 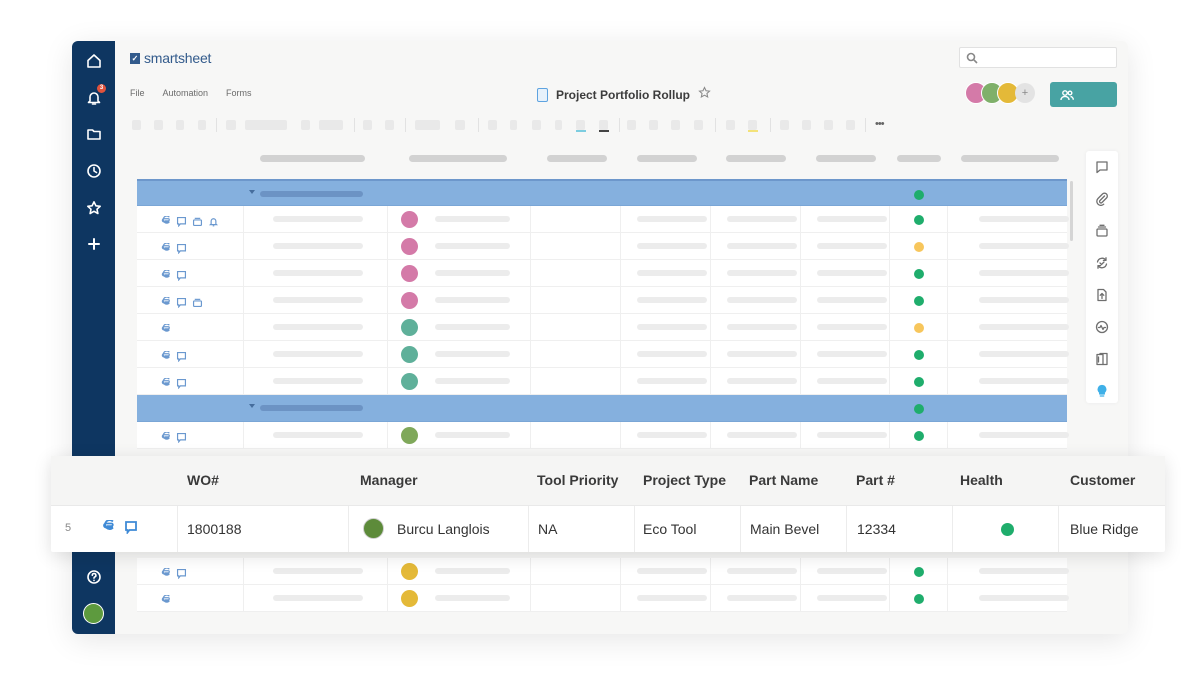 I want to click on help-icon, so click(x=93, y=576).